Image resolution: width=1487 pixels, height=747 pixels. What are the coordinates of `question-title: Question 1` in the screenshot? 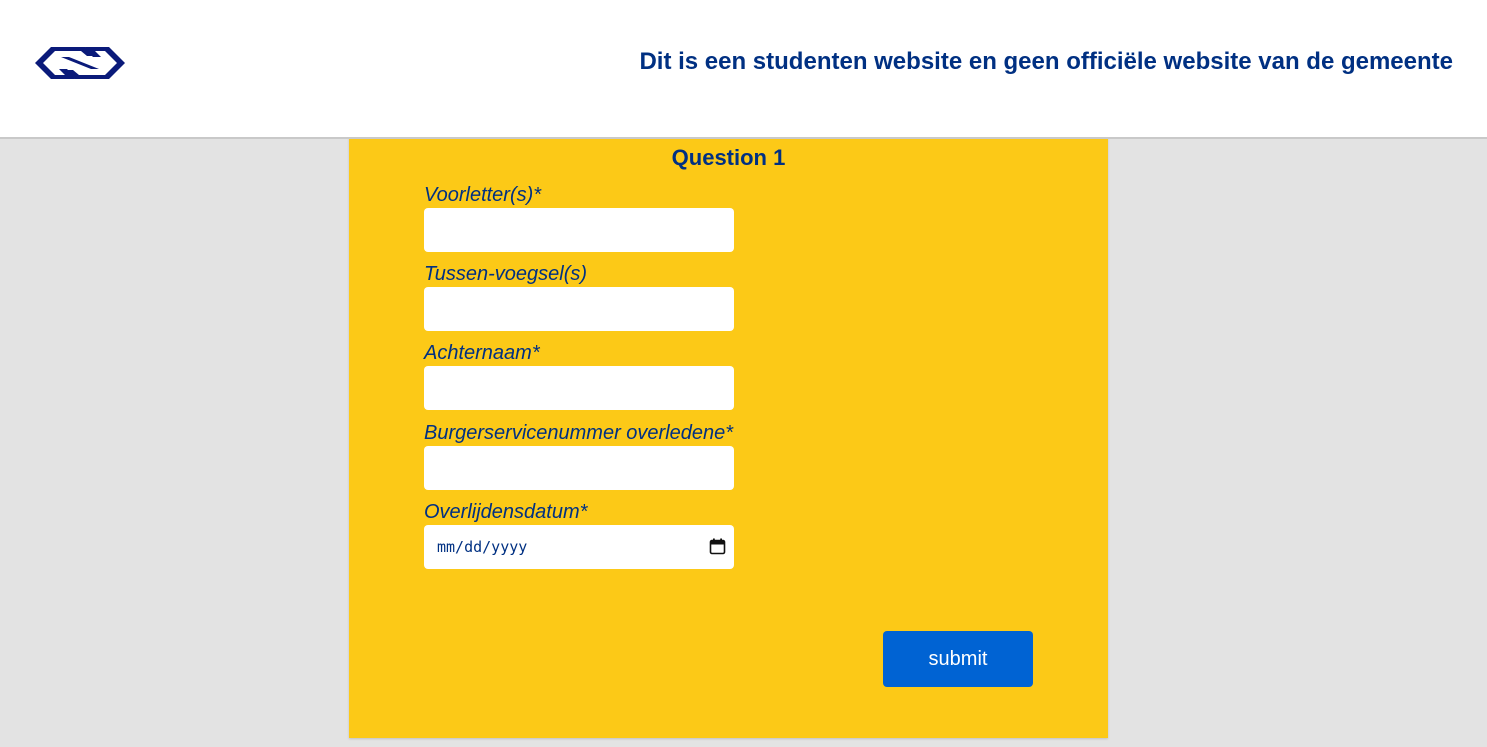 It's located at (728, 157).